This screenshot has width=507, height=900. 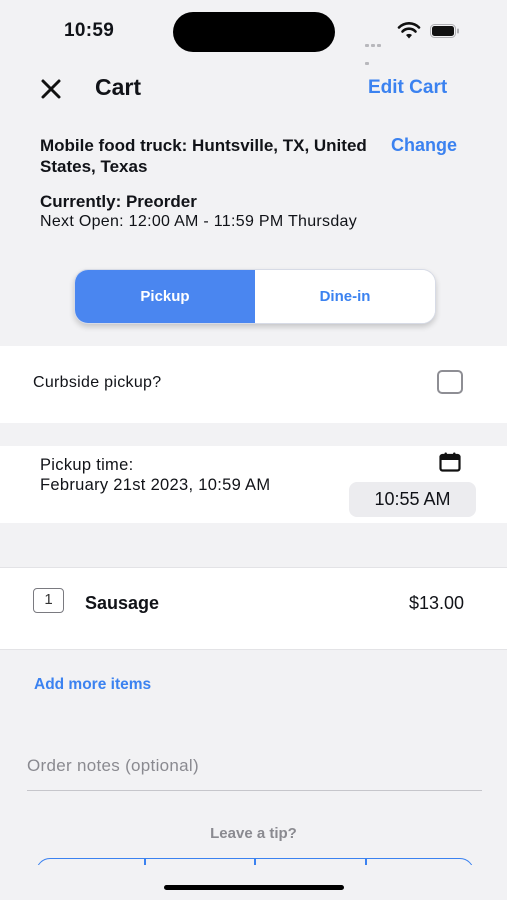 What do you see at coordinates (409, 30) in the screenshot?
I see `wifi-icon` at bounding box center [409, 30].